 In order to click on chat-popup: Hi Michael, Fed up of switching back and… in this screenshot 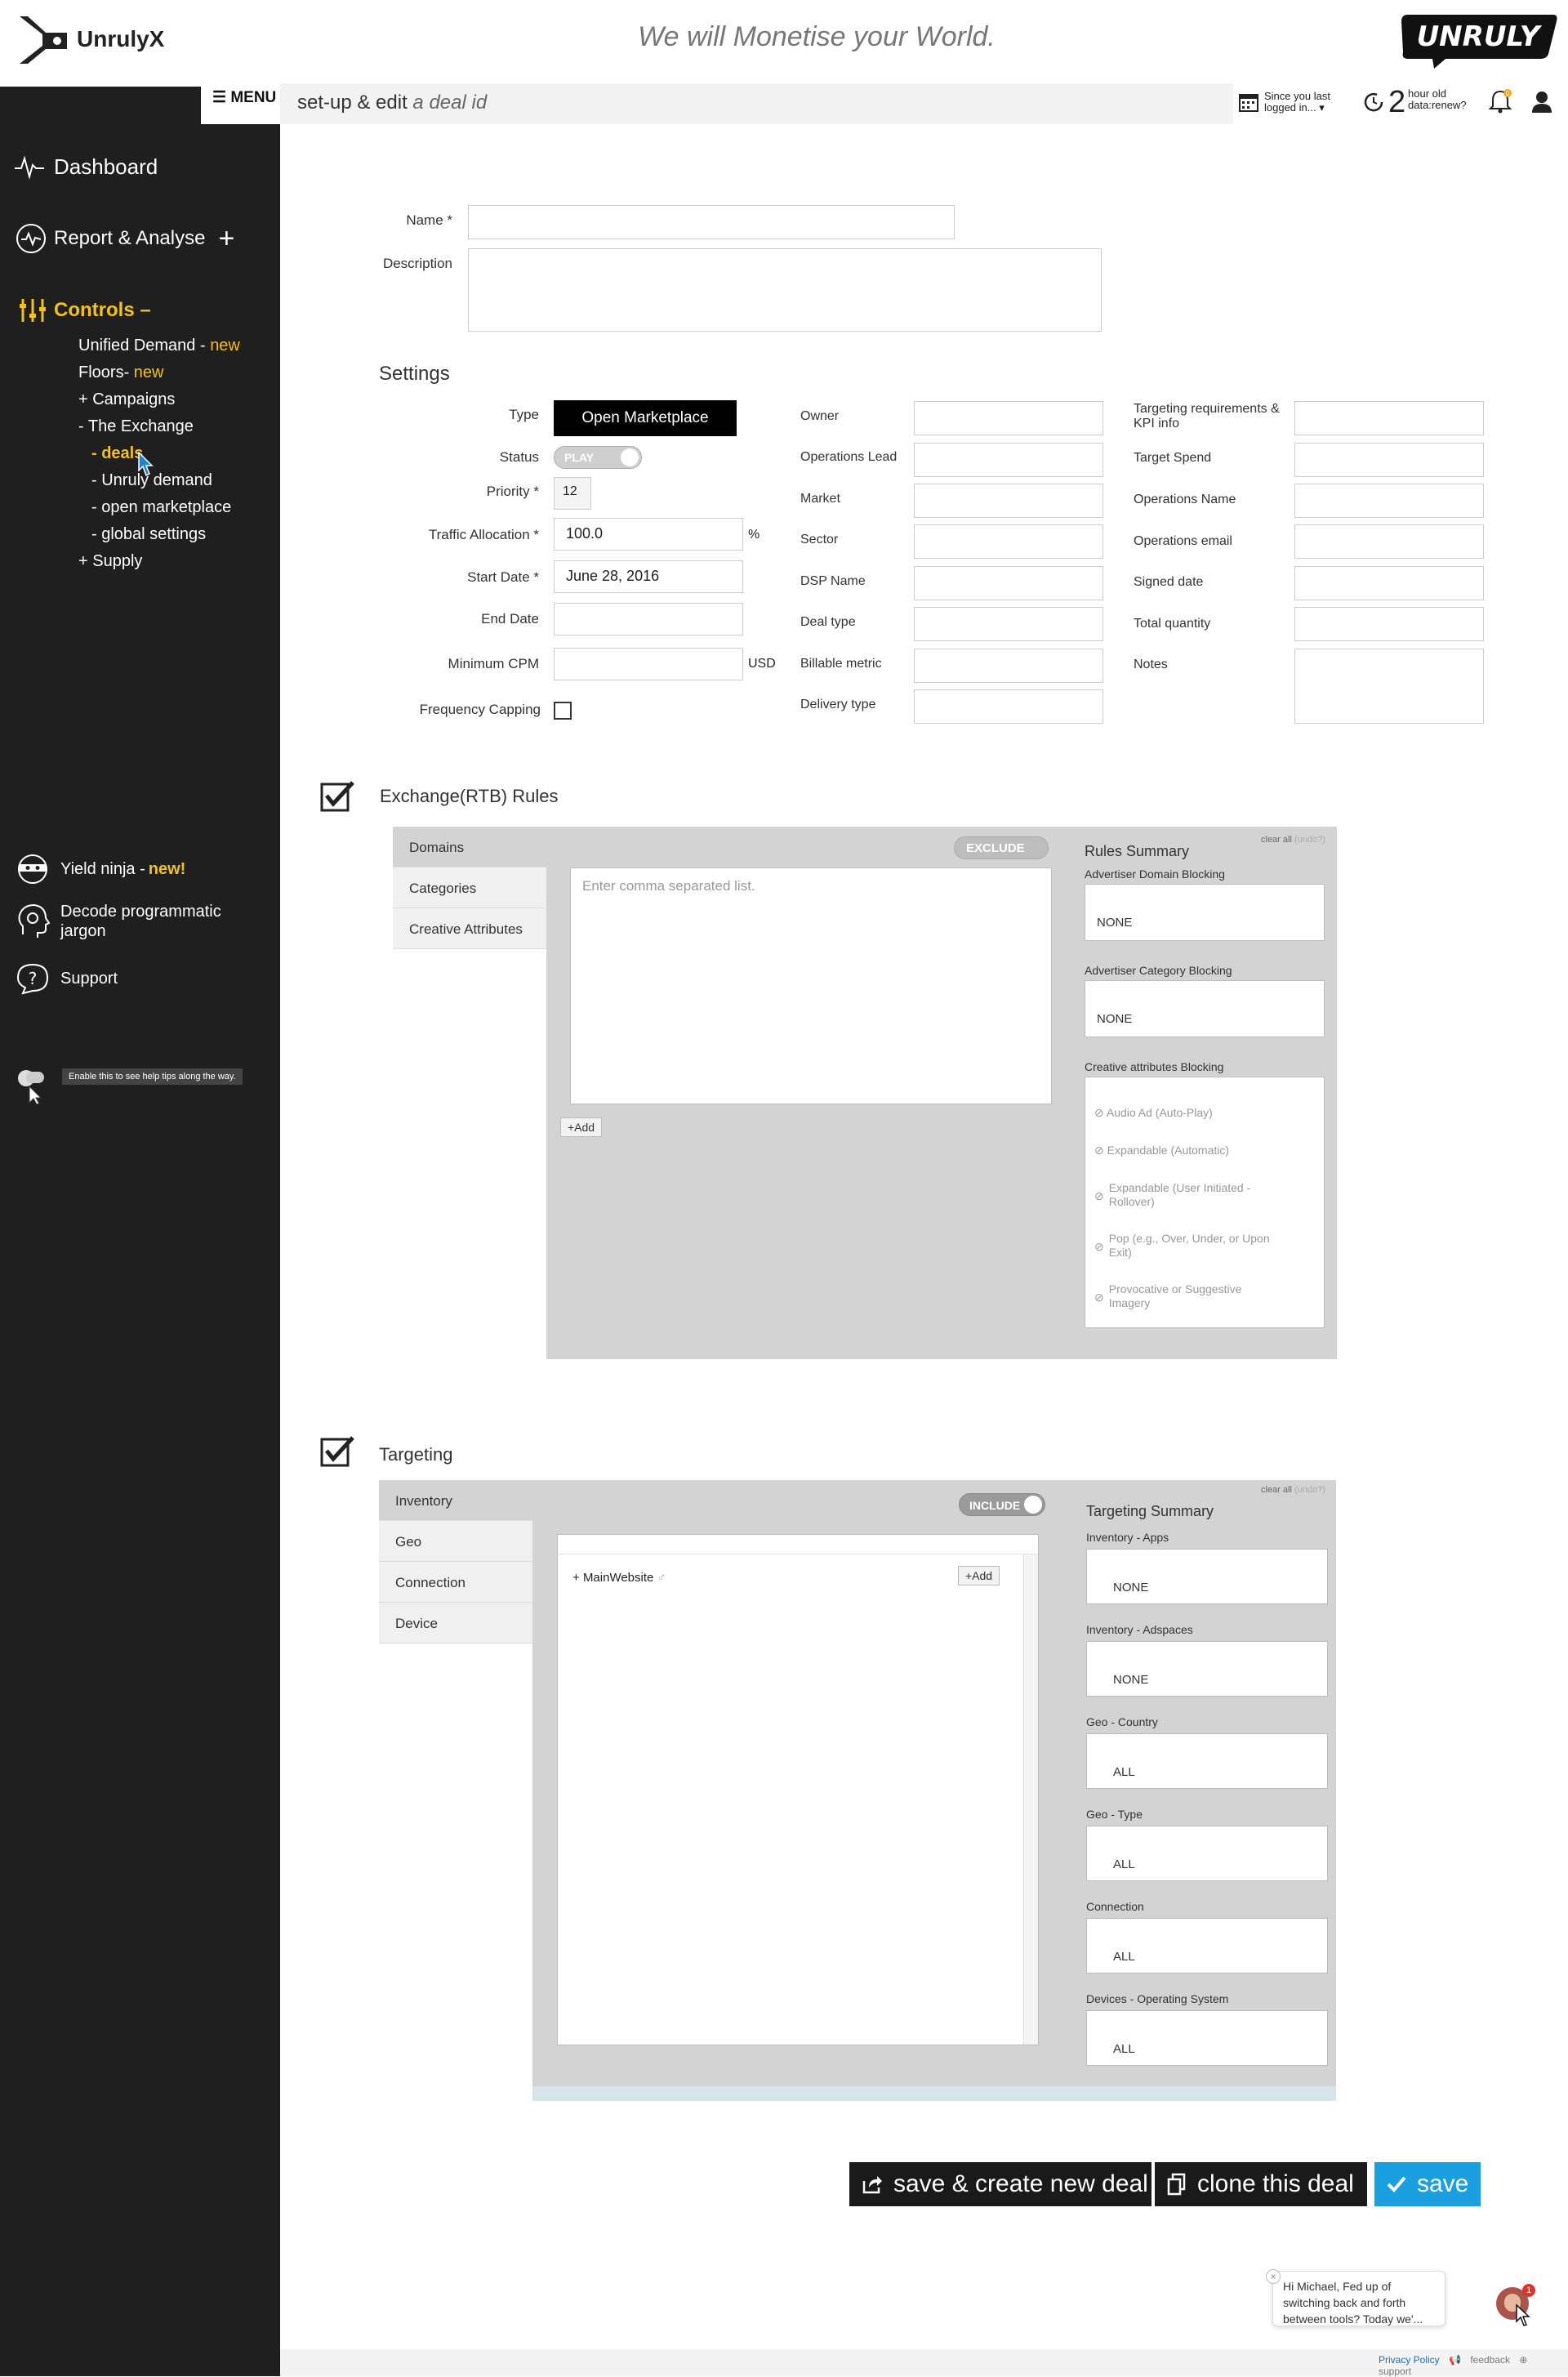, I will do `click(1359, 2298)`.